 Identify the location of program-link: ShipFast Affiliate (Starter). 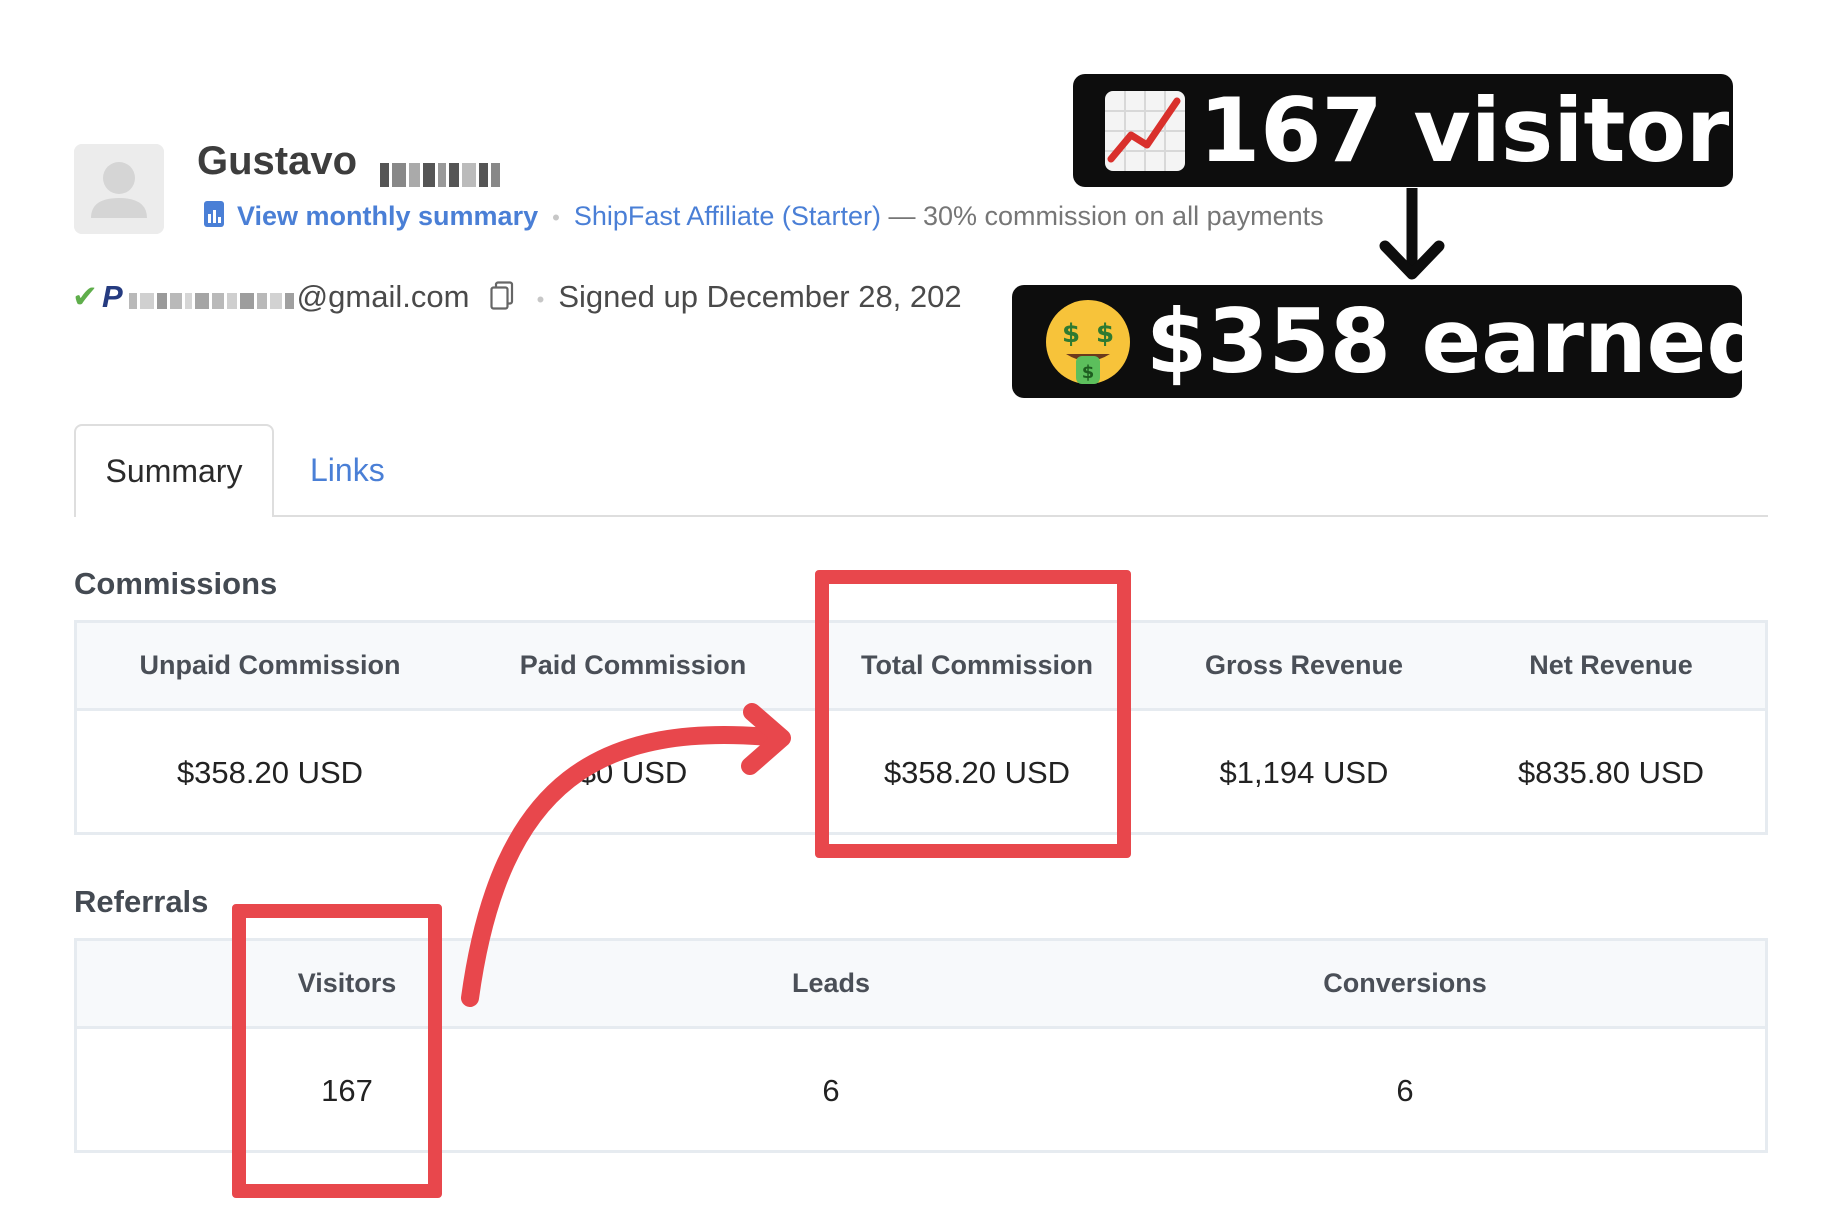
(727, 216).